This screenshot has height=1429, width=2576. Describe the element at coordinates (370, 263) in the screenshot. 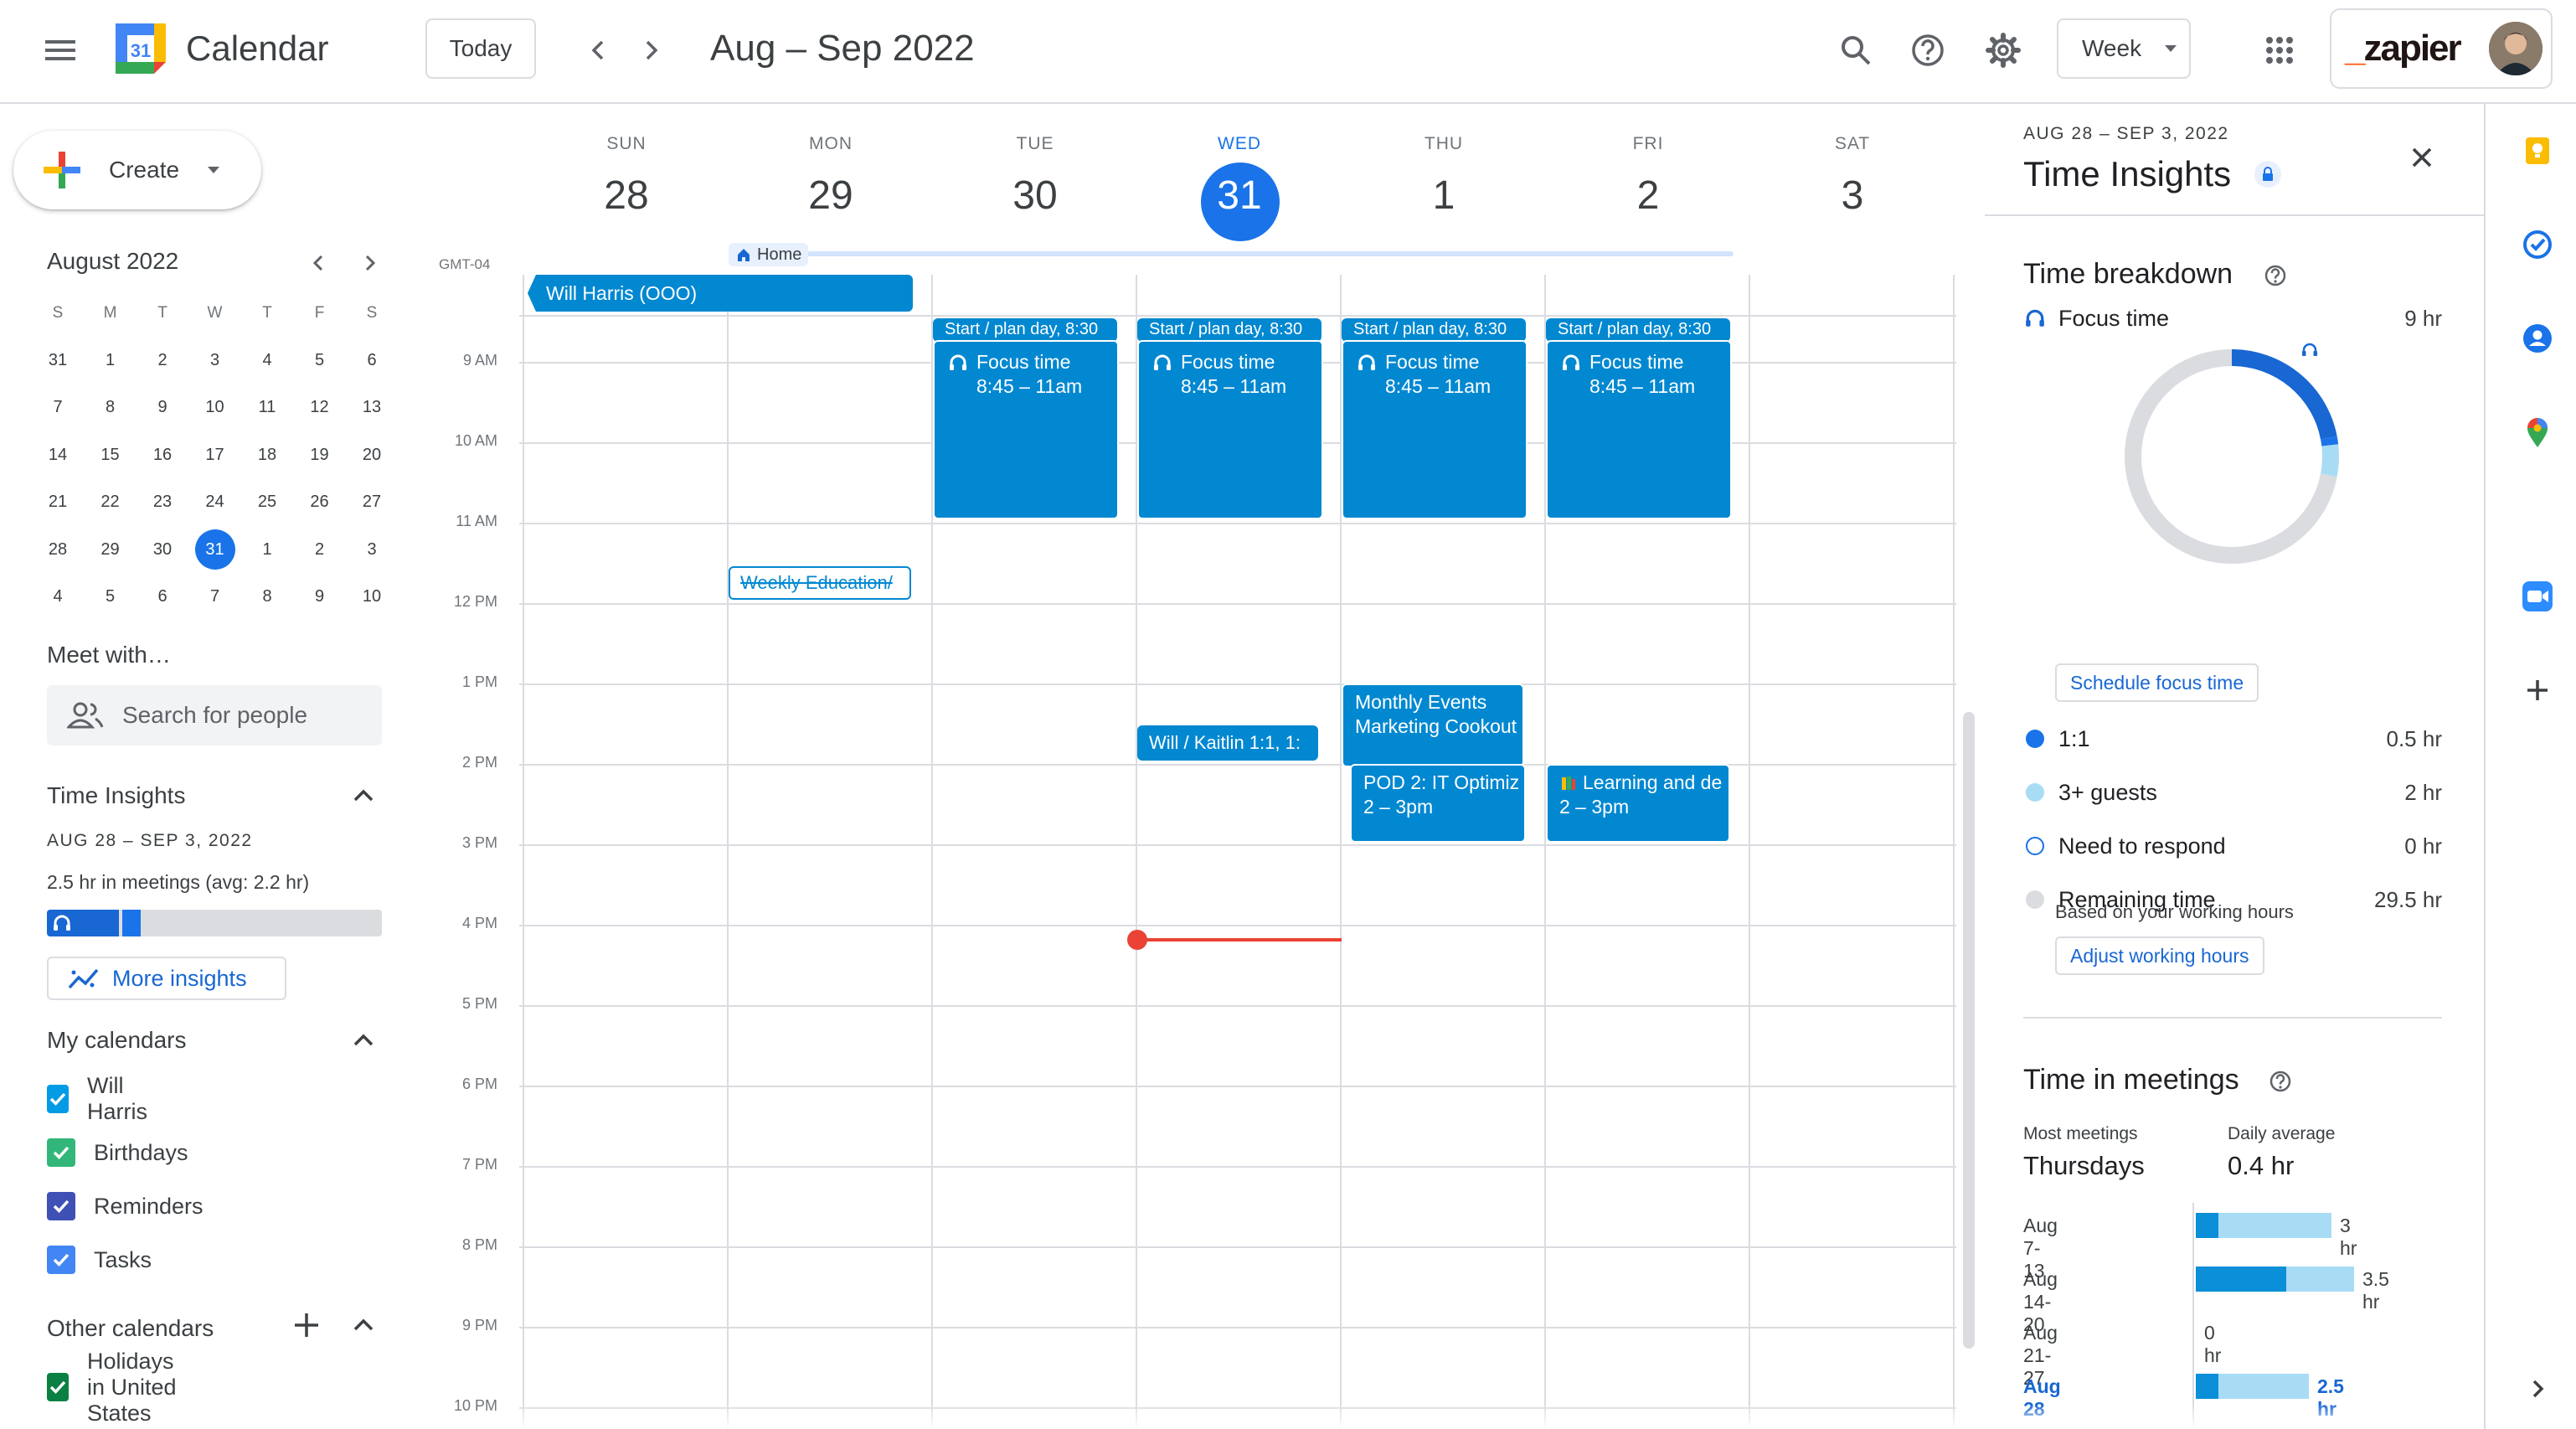

I see `mini-calendar-next-button` at that location.